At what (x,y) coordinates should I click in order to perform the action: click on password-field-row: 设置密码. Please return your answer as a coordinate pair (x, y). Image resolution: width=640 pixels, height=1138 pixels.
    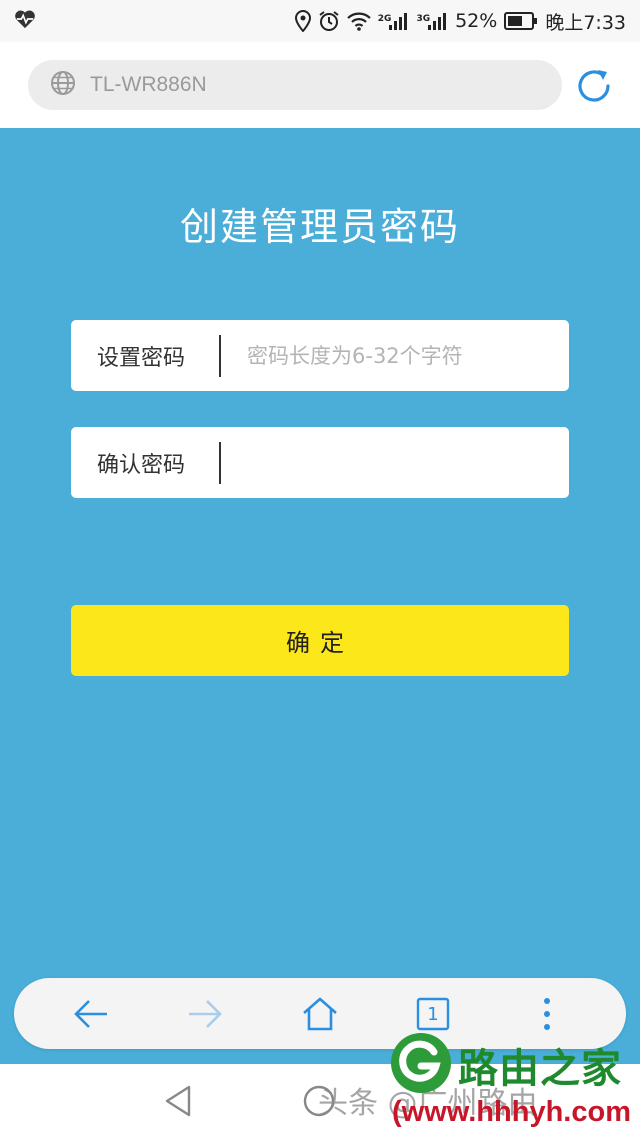
    Looking at the image, I should click on (320, 355).